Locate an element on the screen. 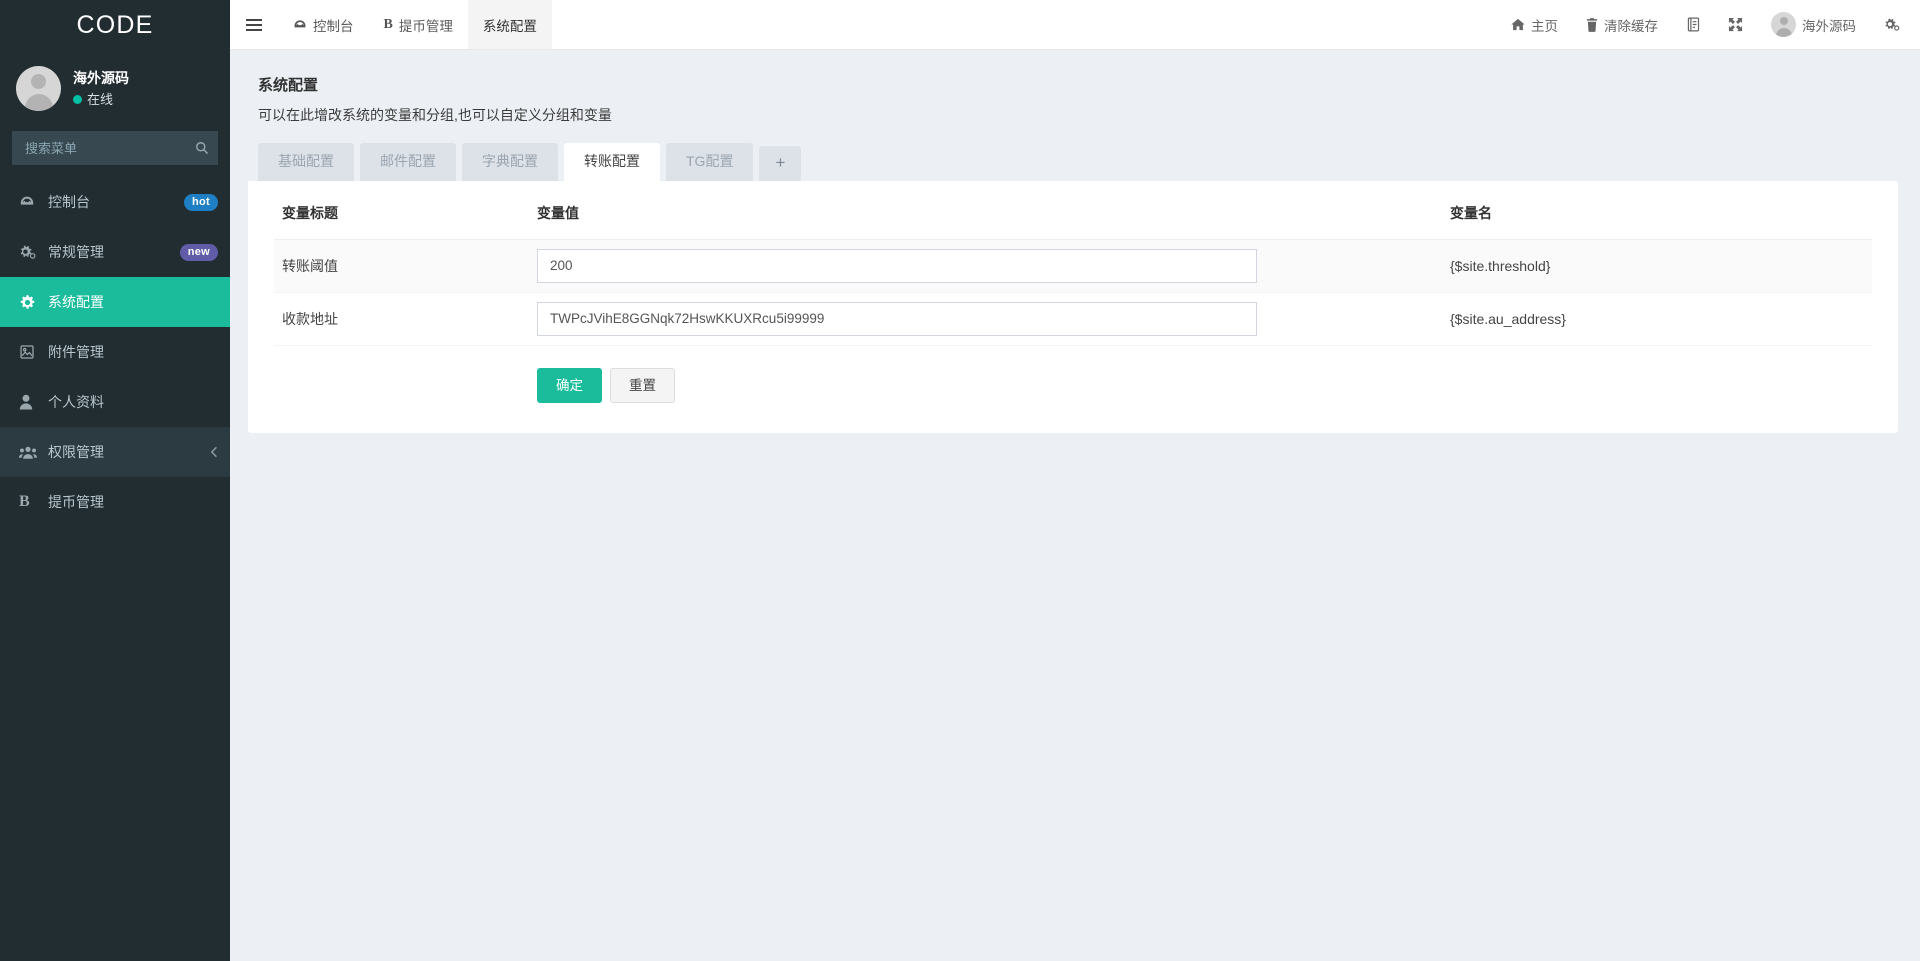 The height and width of the screenshot is (961, 1920). brand-logo: CODE is located at coordinates (115, 25).